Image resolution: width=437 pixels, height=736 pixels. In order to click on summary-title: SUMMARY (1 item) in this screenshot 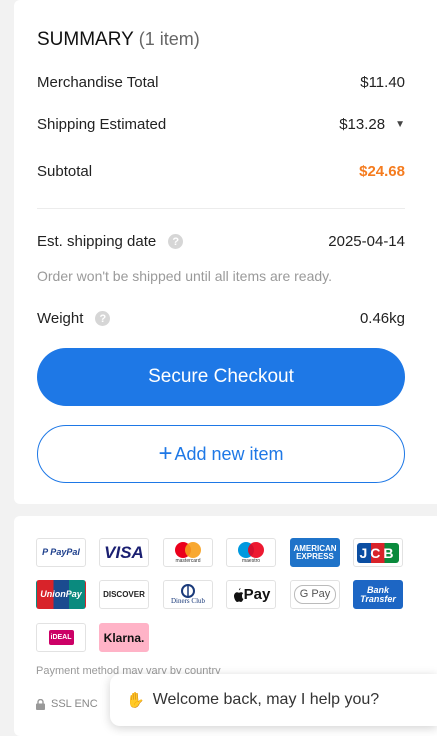, I will do `click(118, 40)`.